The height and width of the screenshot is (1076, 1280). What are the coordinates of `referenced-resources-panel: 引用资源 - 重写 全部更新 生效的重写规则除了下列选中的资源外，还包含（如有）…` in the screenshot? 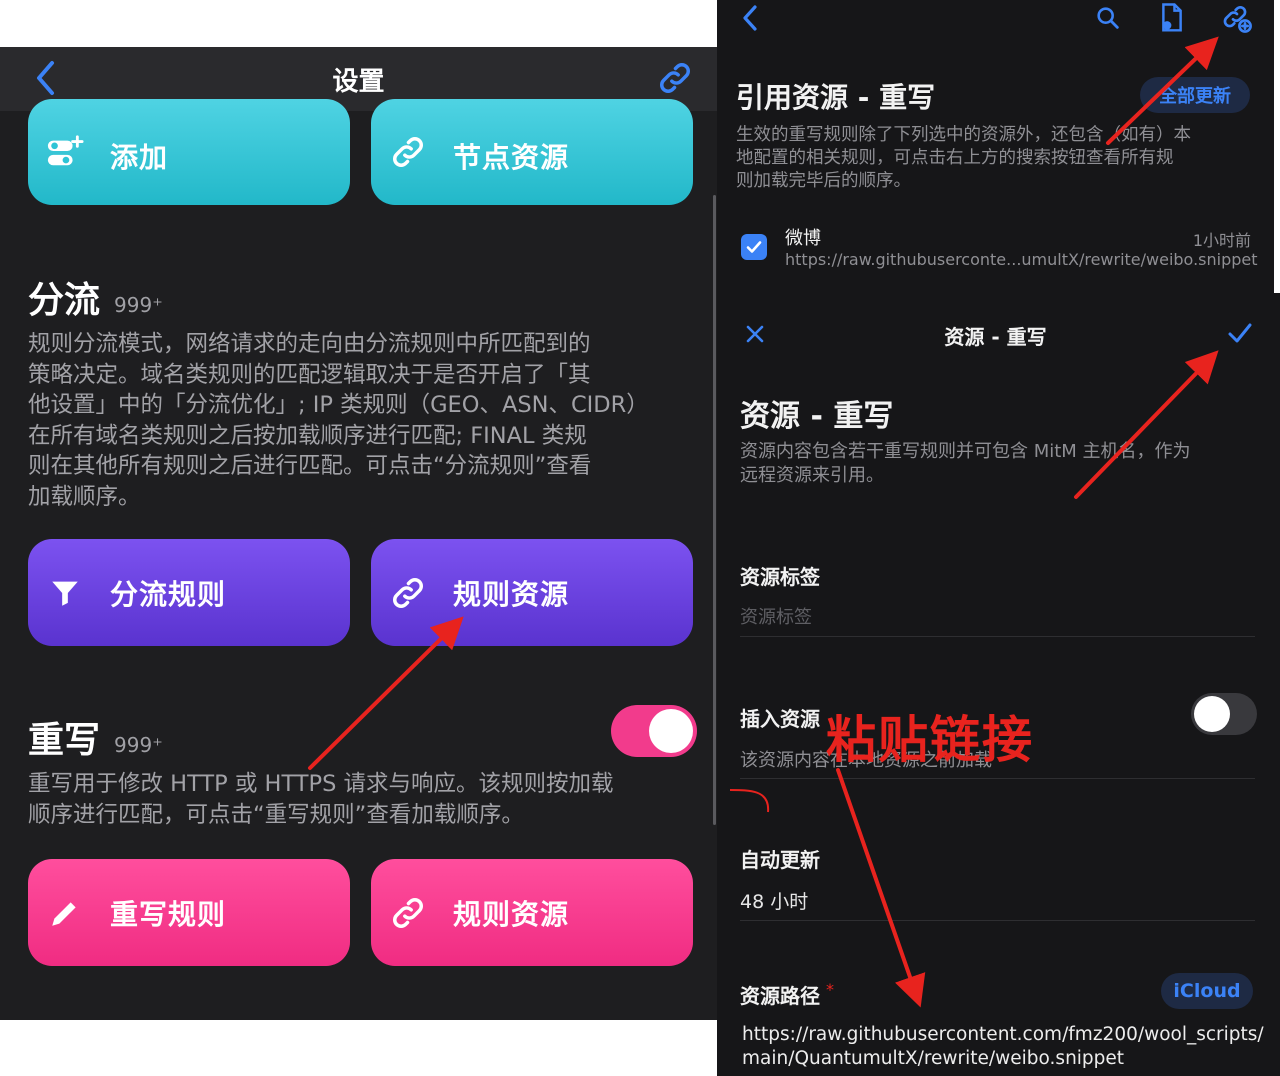 It's located at (995, 146).